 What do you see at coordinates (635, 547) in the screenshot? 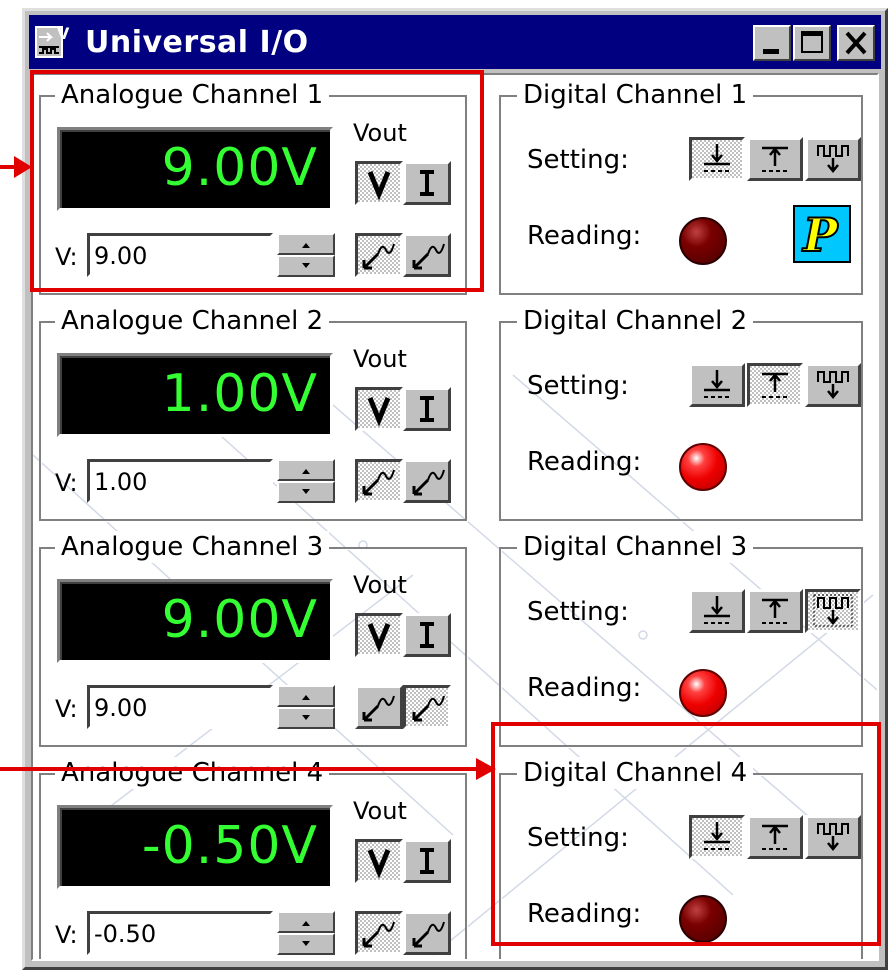
I see `digital-channel-title: Digital Channel 3` at bounding box center [635, 547].